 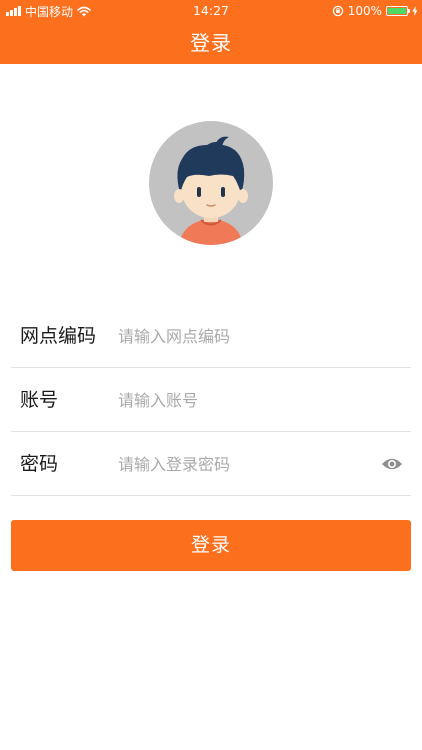 What do you see at coordinates (243, 464) in the screenshot?
I see `password-input` at bounding box center [243, 464].